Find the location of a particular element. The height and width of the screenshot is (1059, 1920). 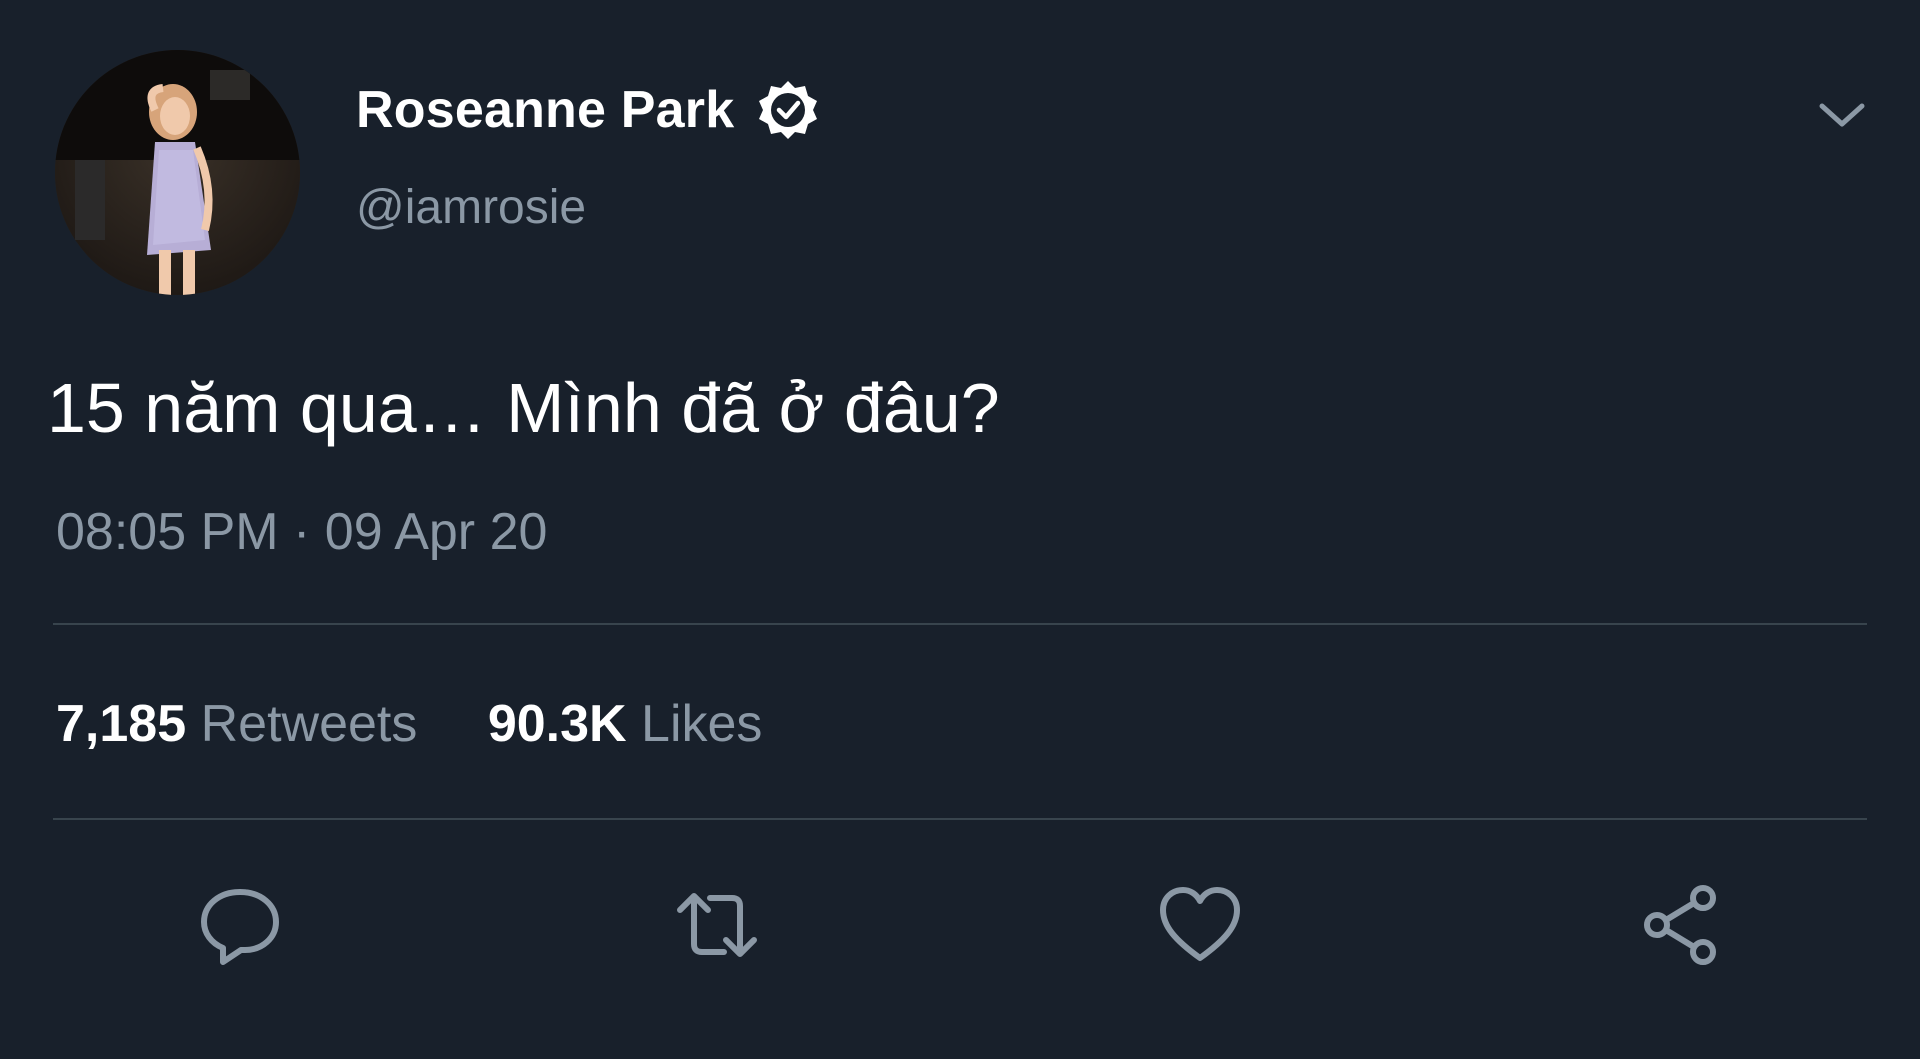

tweet-text: 15 năm qua… Mình đã ở đâu? is located at coordinates (523, 408).